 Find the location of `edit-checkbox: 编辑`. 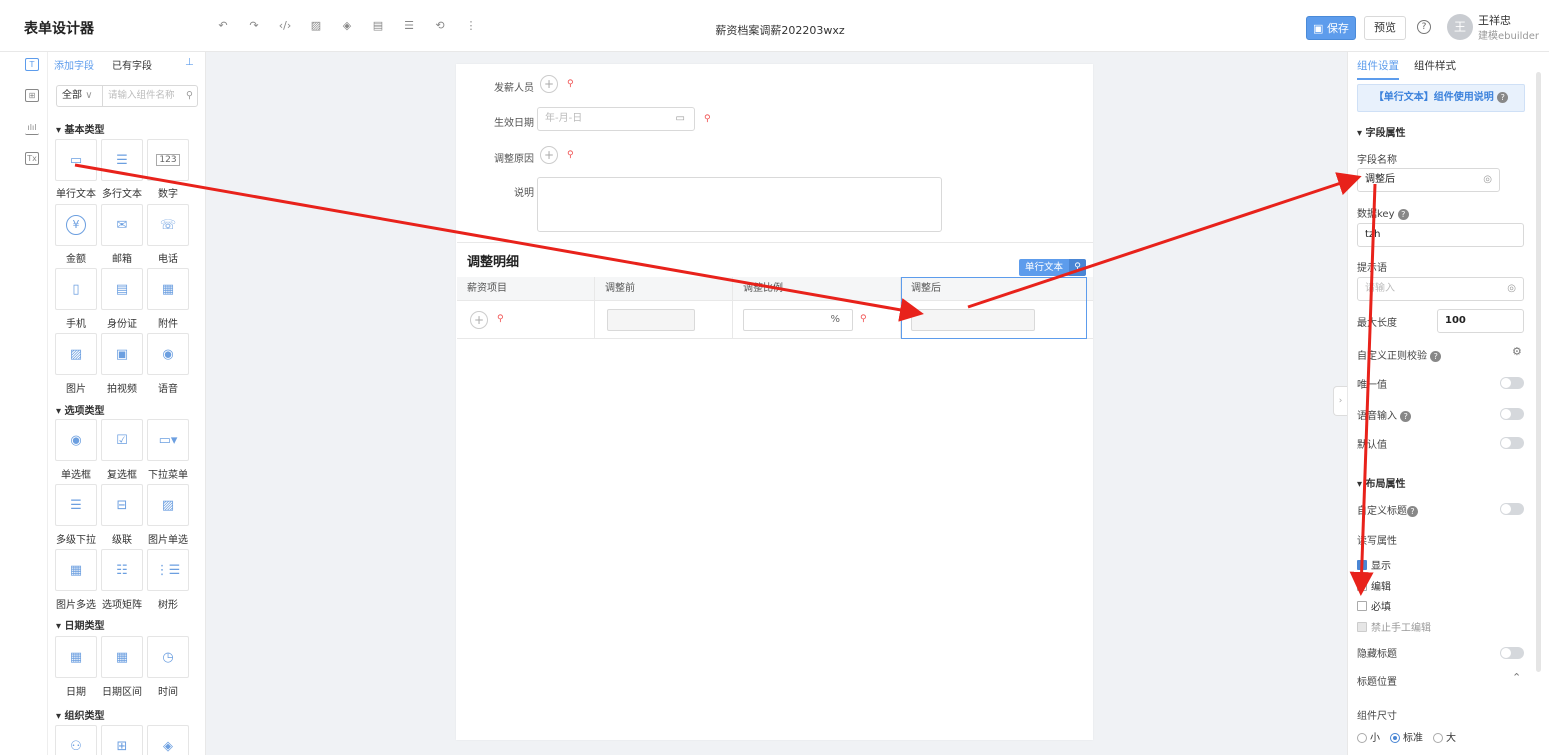

edit-checkbox: 编辑 is located at coordinates (1374, 585).